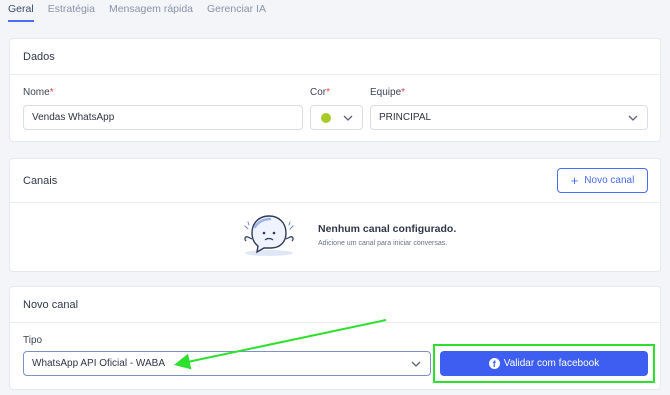 Image resolution: width=670 pixels, height=395 pixels. Describe the element at coordinates (40, 180) in the screenshot. I see `canais-title: Canais` at that location.